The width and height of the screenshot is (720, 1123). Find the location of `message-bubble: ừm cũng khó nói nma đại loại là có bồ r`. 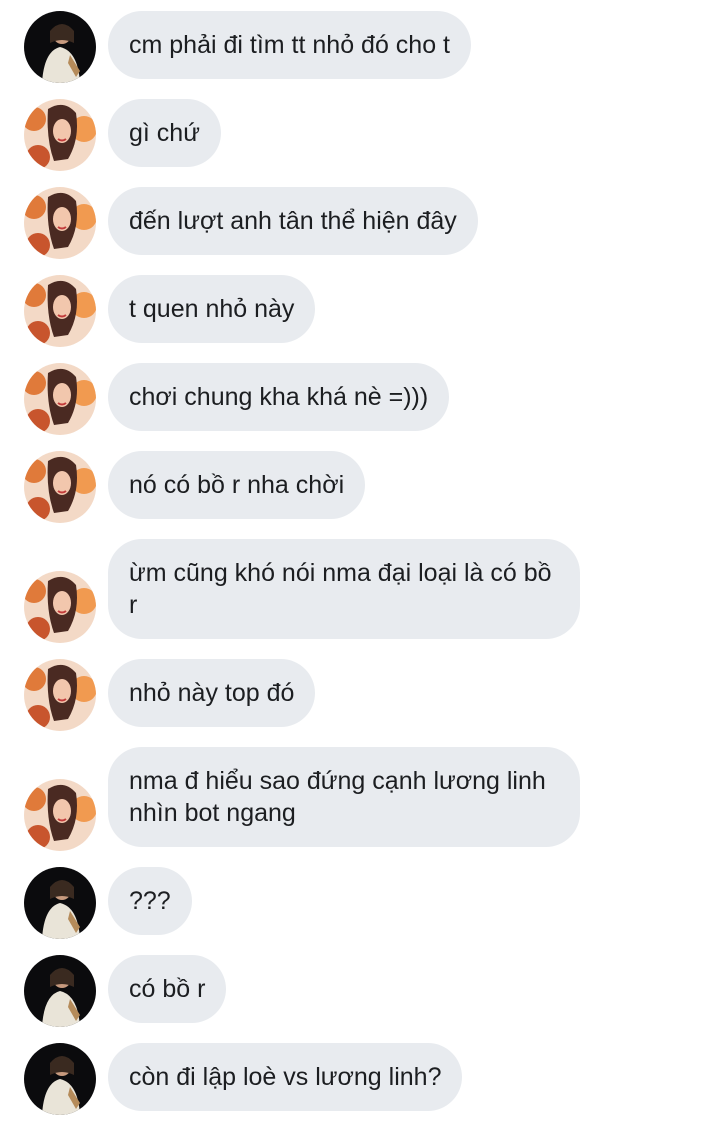

message-bubble: ừm cũng khó nói nma đại loại là có bồ r is located at coordinates (344, 589).